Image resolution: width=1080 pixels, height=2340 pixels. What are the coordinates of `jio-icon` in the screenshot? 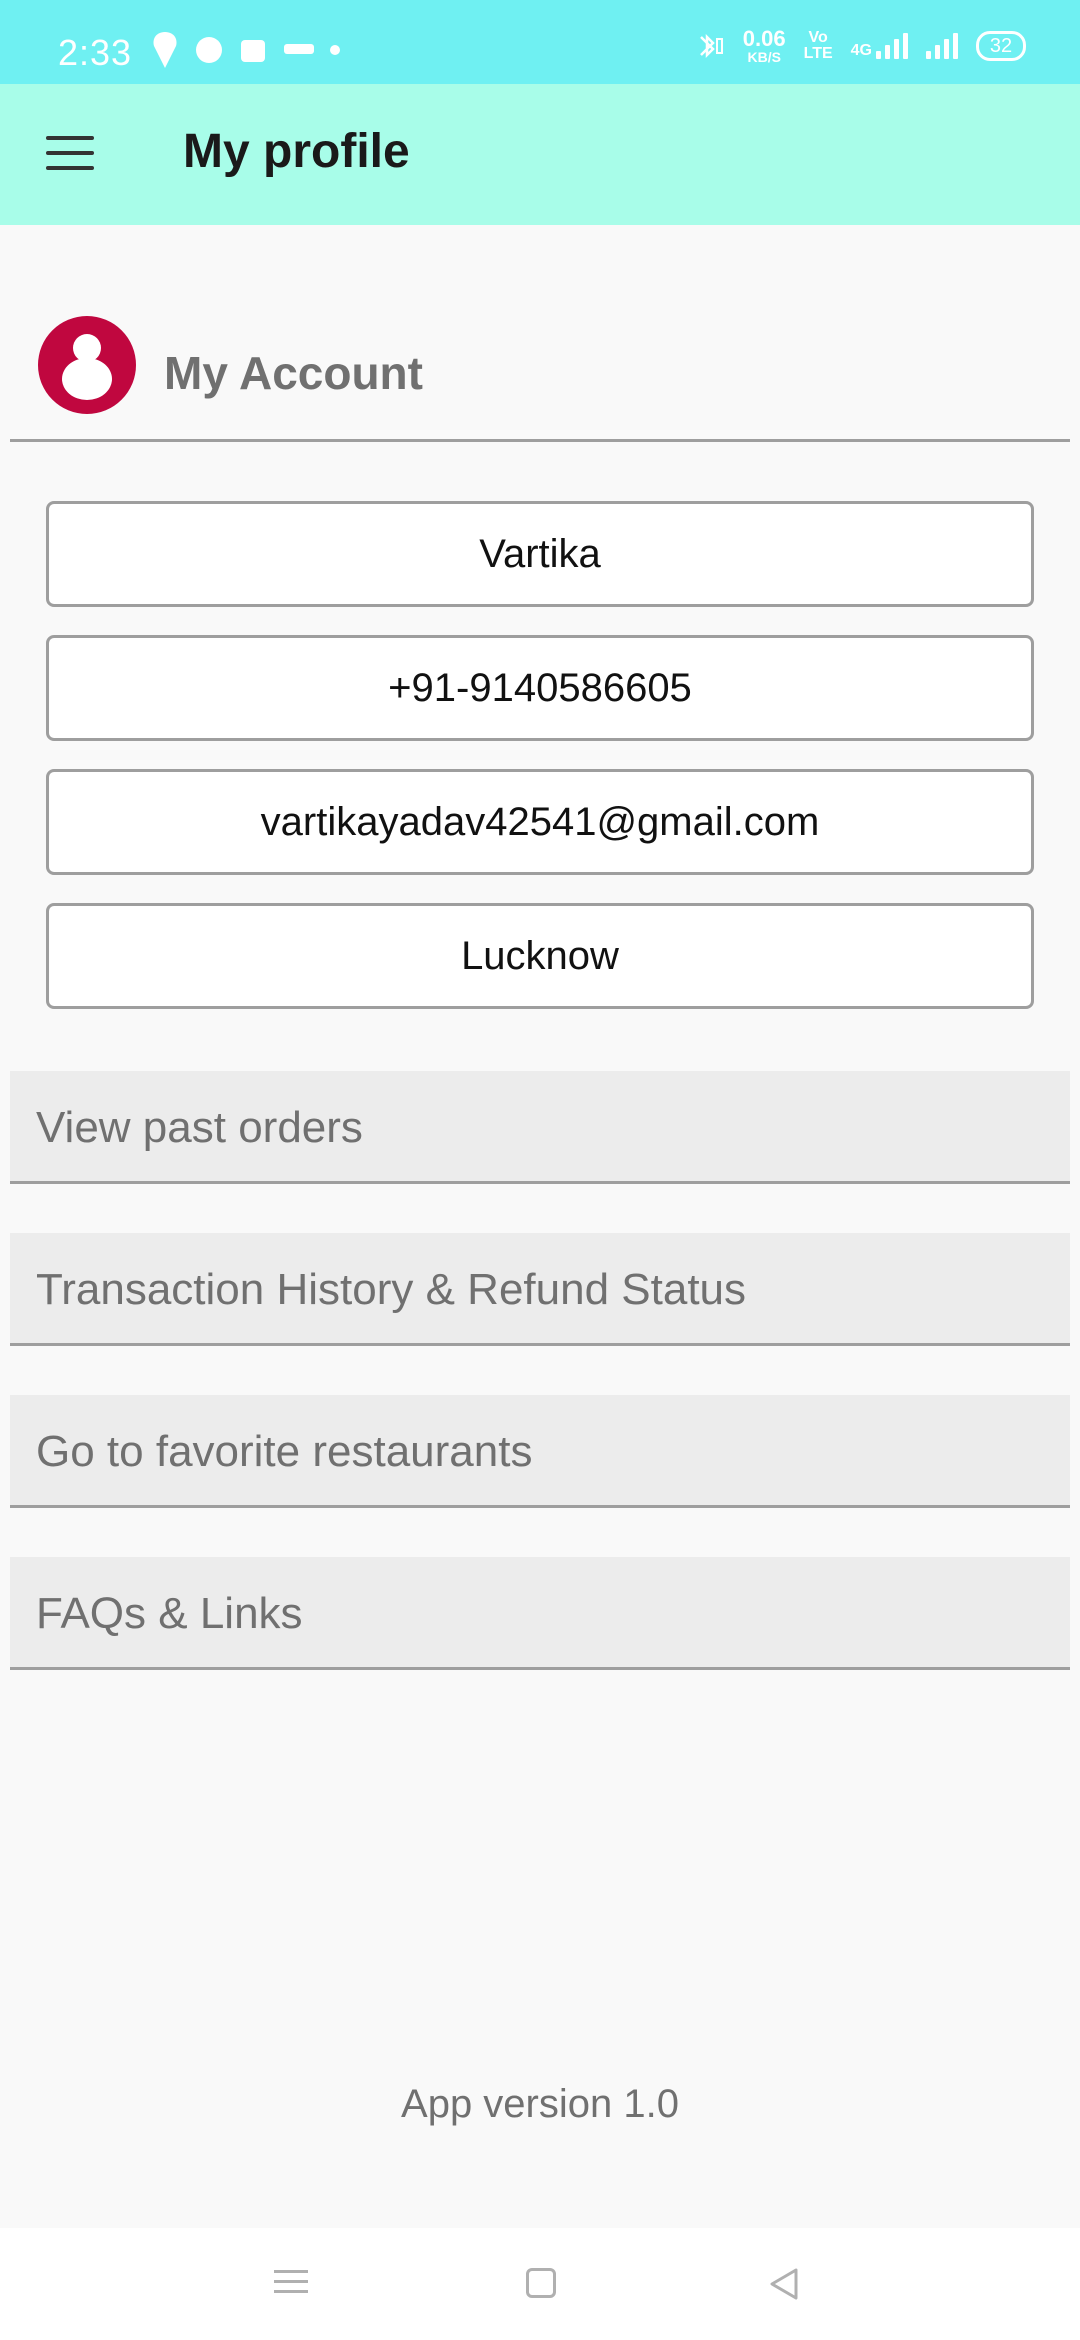 It's located at (209, 50).